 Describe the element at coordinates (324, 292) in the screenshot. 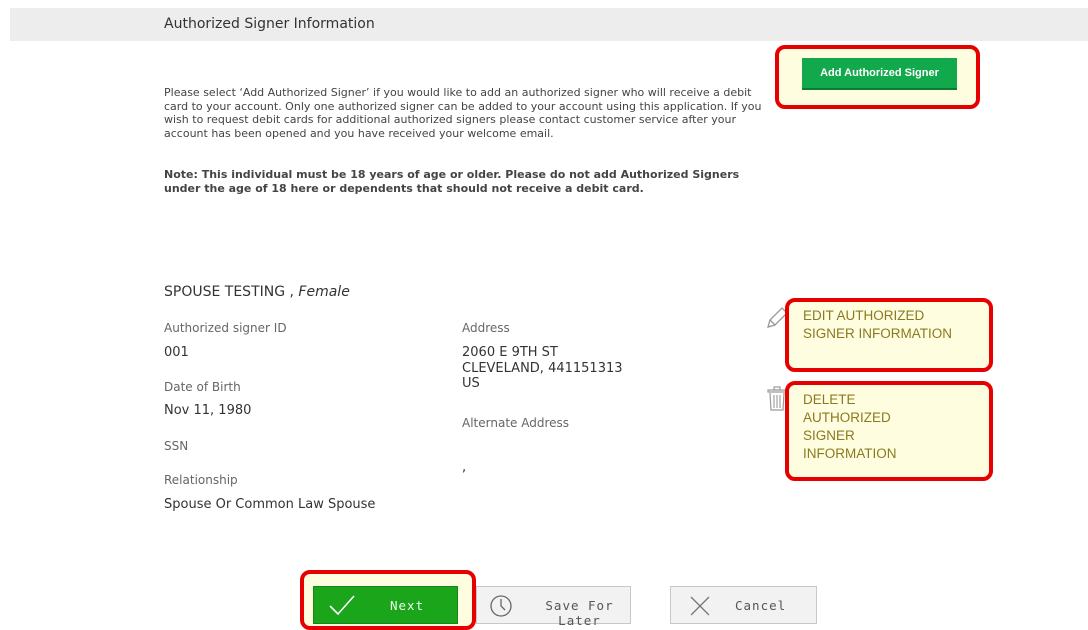

I see `signer-gender: Female` at that location.